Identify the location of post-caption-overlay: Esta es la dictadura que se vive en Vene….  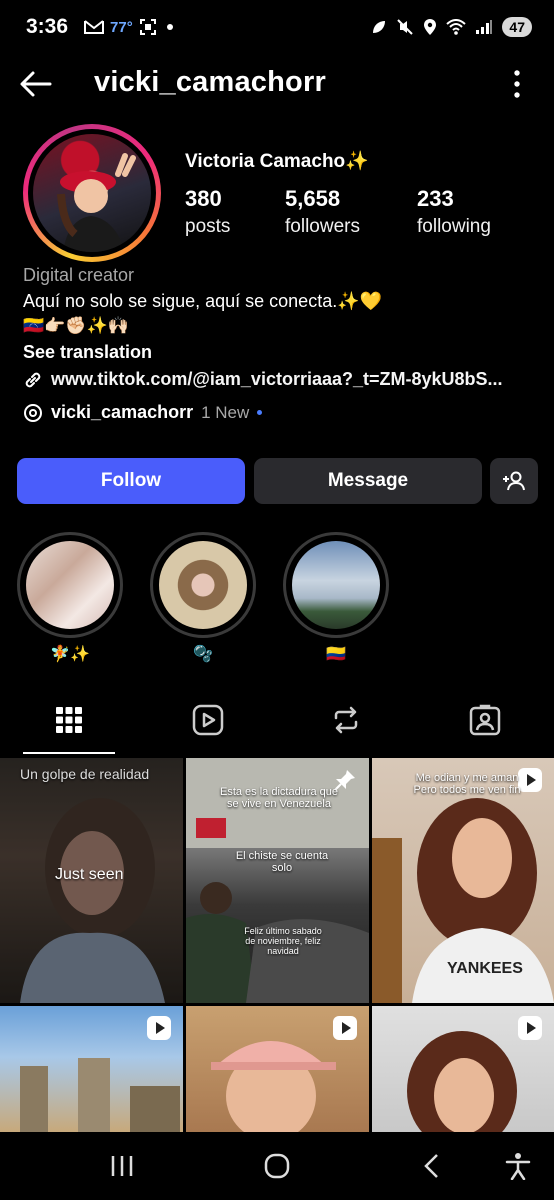
(279, 798).